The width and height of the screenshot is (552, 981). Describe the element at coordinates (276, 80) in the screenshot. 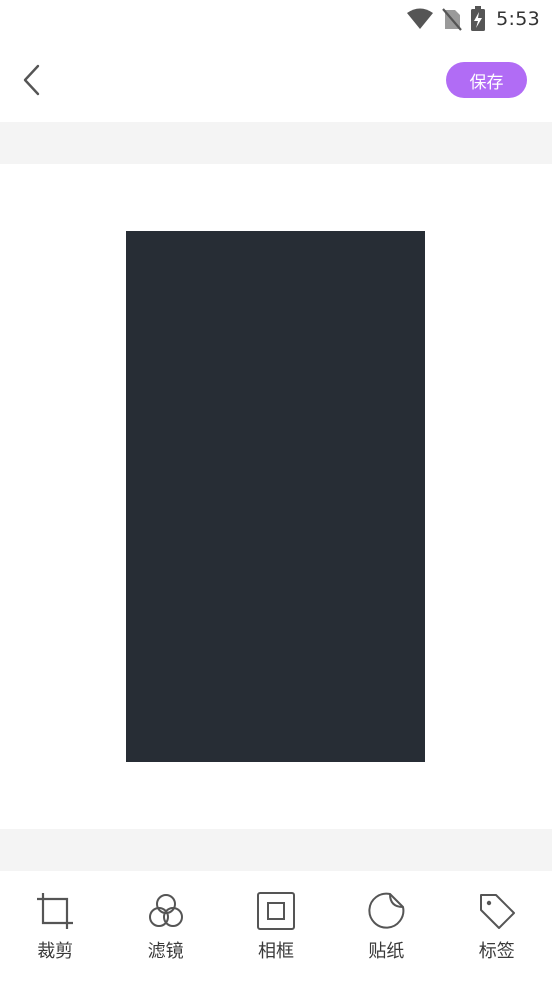

I see `editor-header: 保存` at that location.